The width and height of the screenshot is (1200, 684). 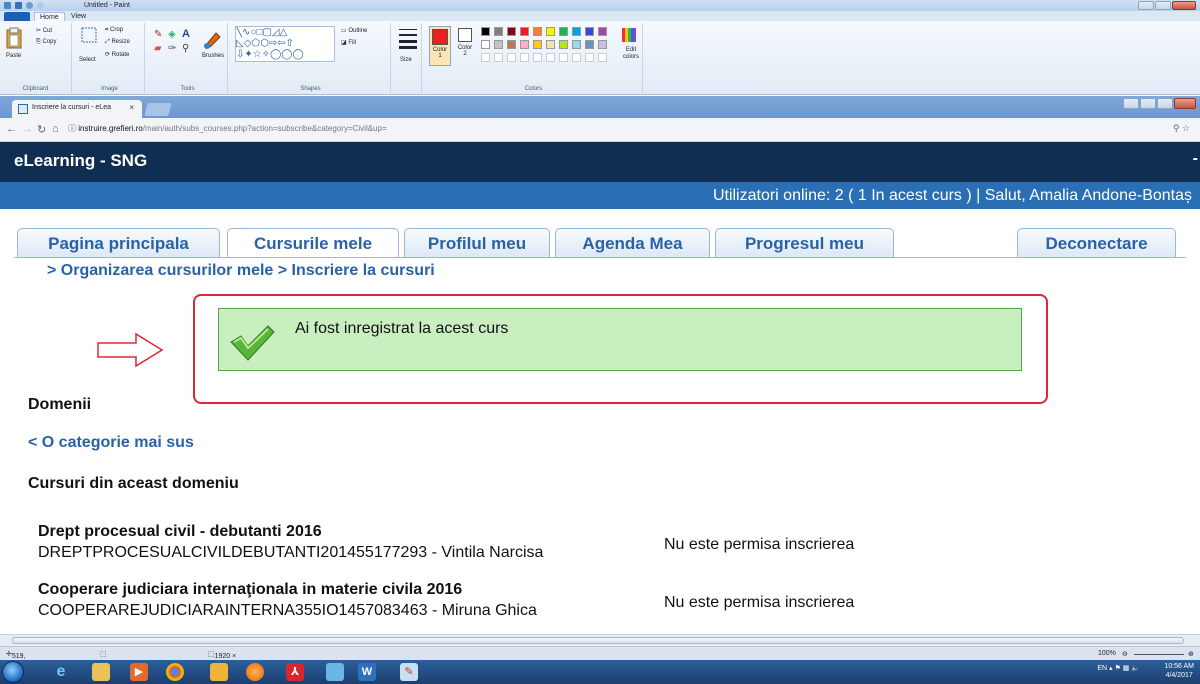 What do you see at coordinates (131, 107) in the screenshot?
I see `close-tab-icon: ×` at bounding box center [131, 107].